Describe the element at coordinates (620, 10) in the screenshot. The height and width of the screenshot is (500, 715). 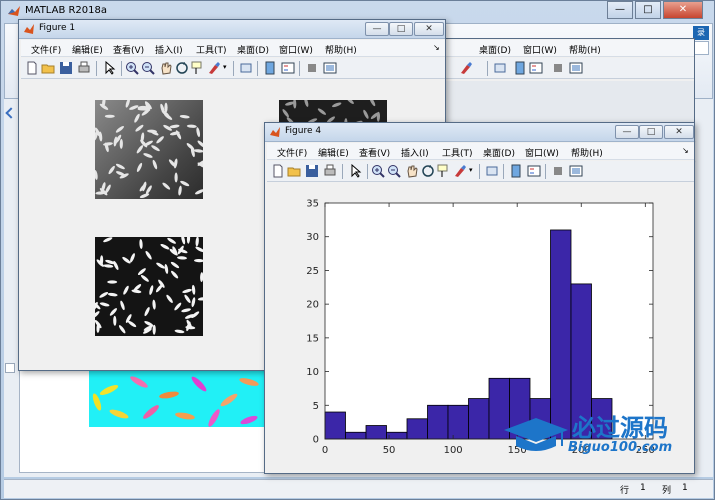
I see `minimize-button: —` at that location.